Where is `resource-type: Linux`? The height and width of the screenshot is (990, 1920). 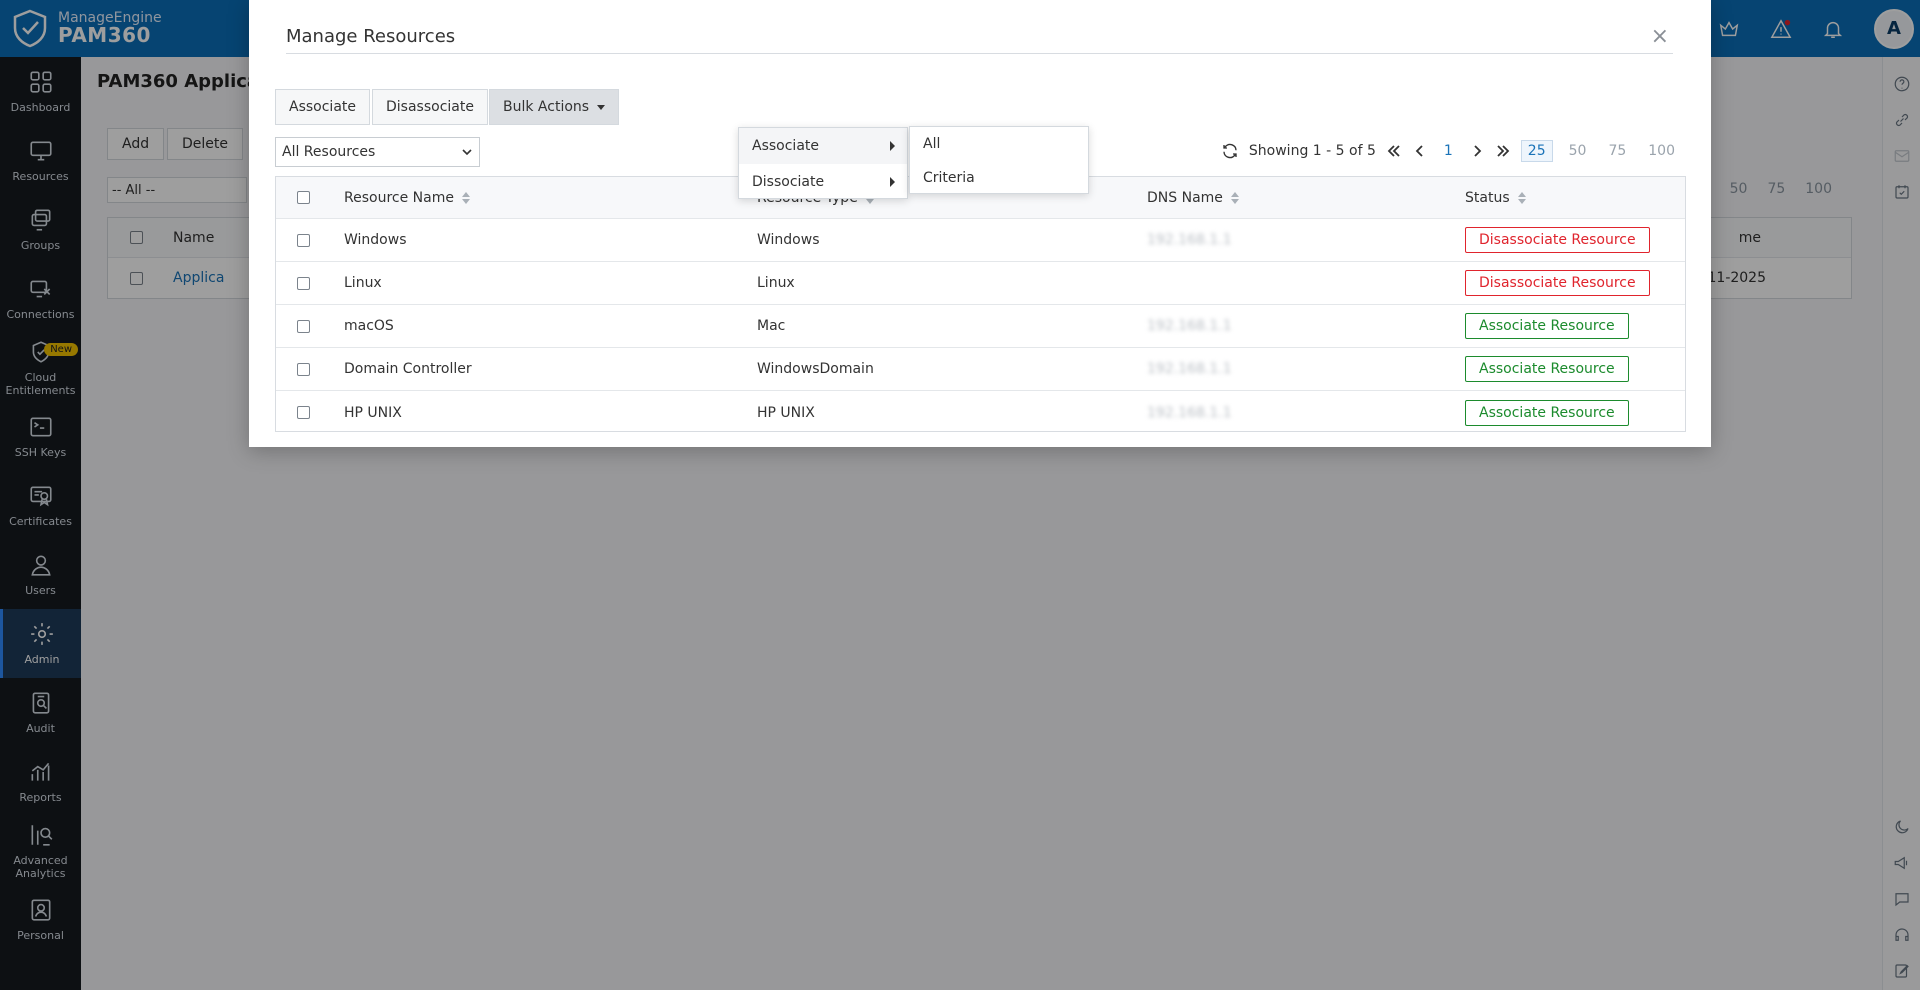 resource-type: Linux is located at coordinates (776, 283).